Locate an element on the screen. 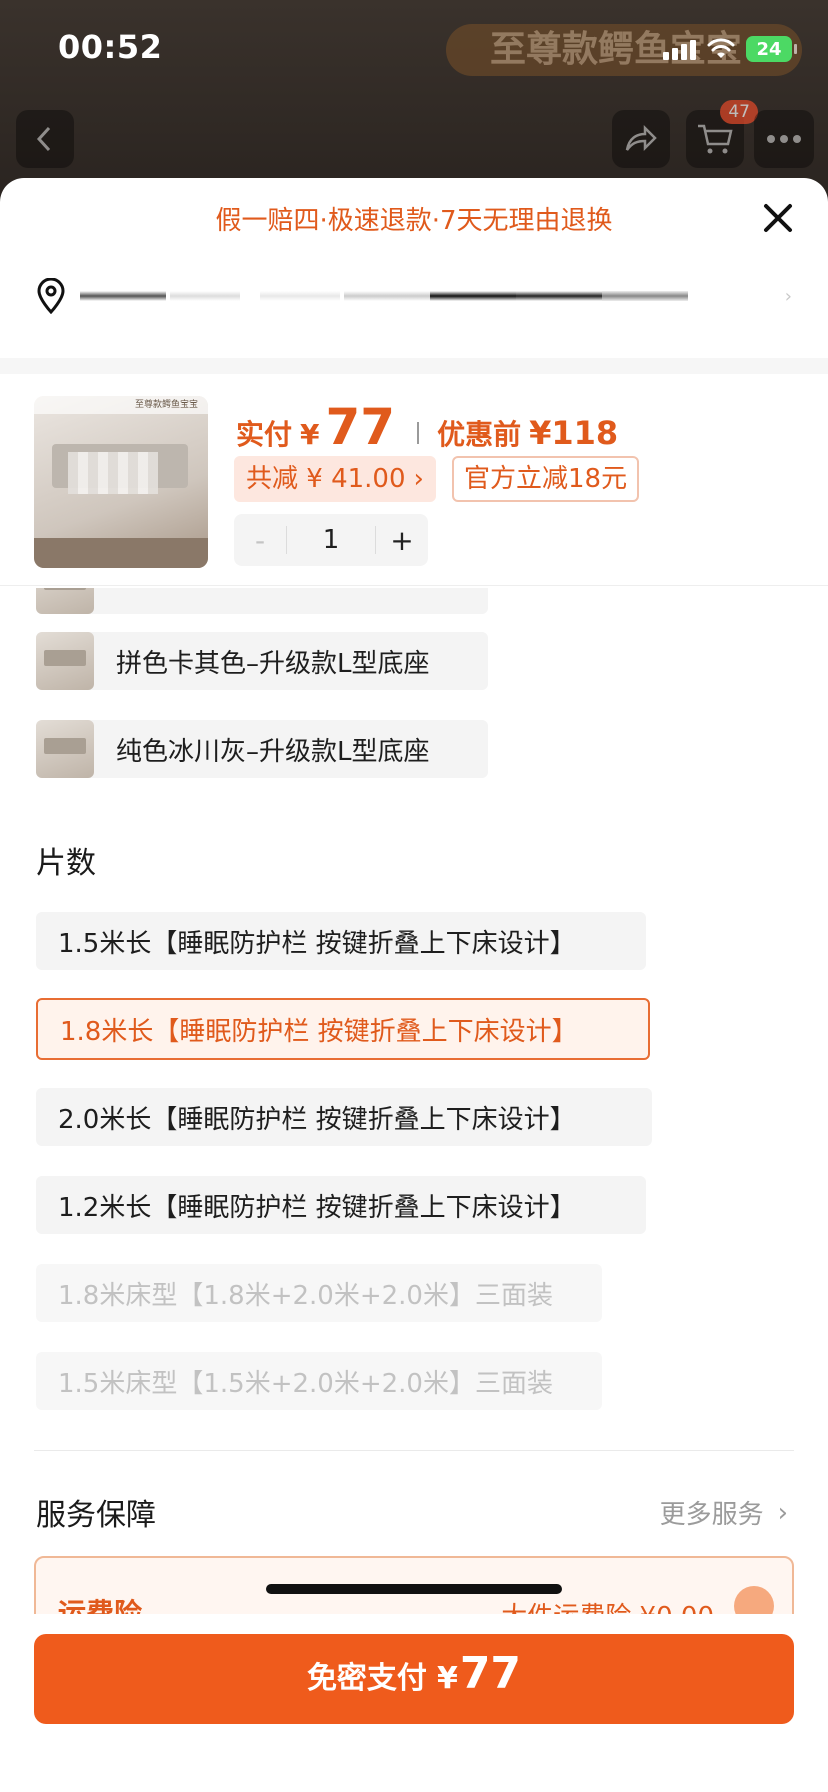  address-text-redacted is located at coordinates (432, 296).